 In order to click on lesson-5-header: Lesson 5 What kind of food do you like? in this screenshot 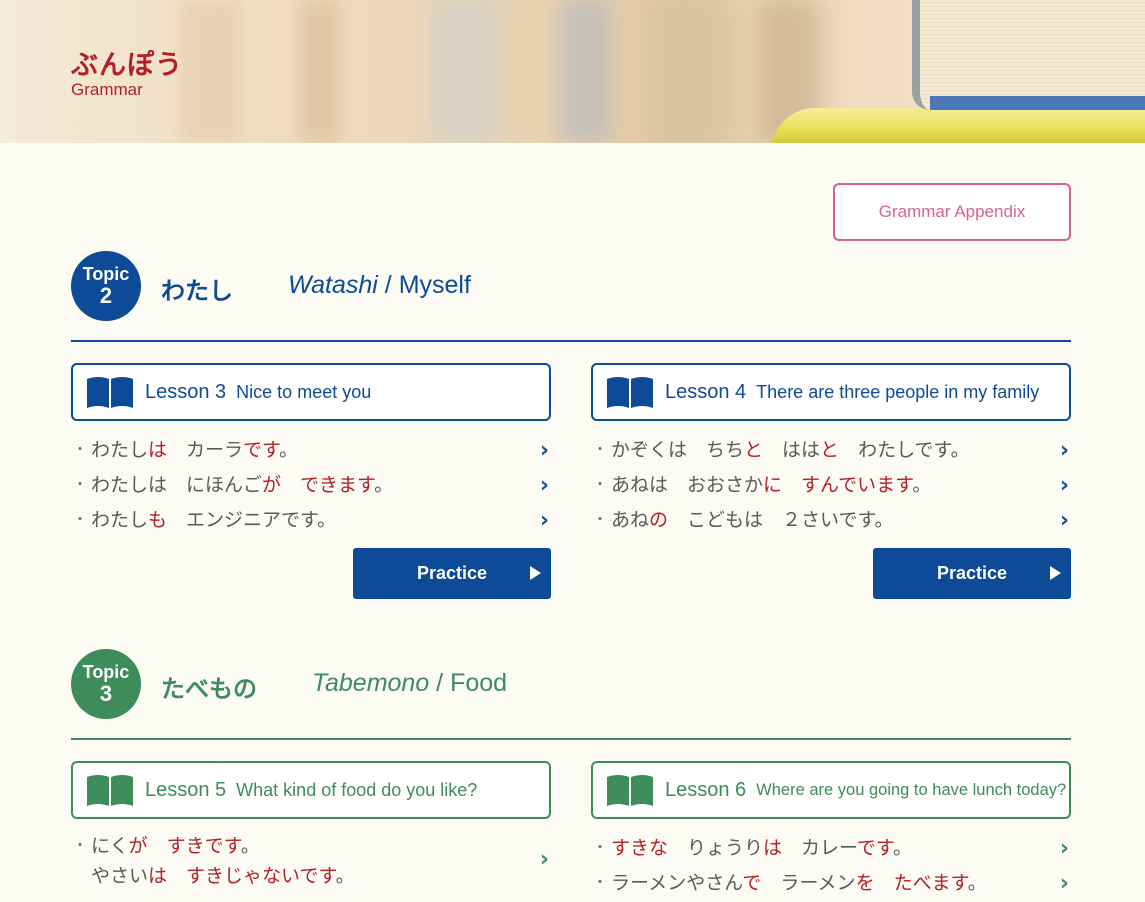, I will do `click(311, 790)`.